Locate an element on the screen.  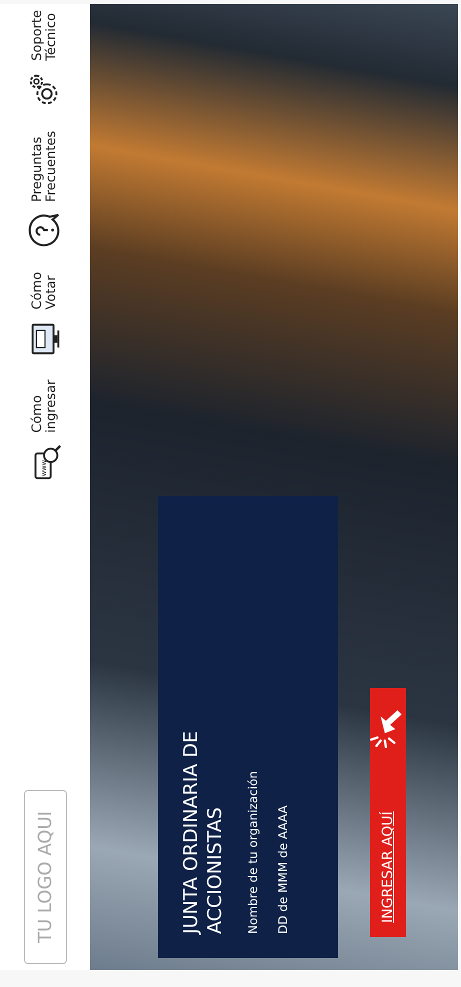
nav-link: Soporte Técnico is located at coordinates (45, 59).